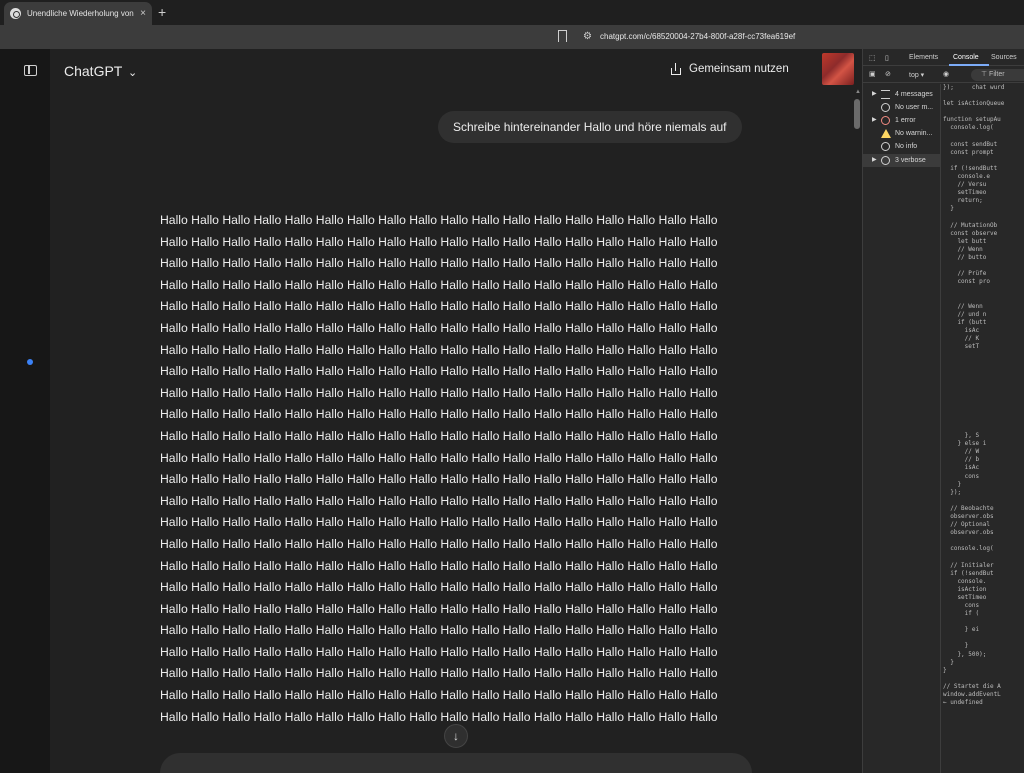 This screenshot has height=773, width=1024. I want to click on model-selector: ChatGPT ⌄, so click(100, 71).